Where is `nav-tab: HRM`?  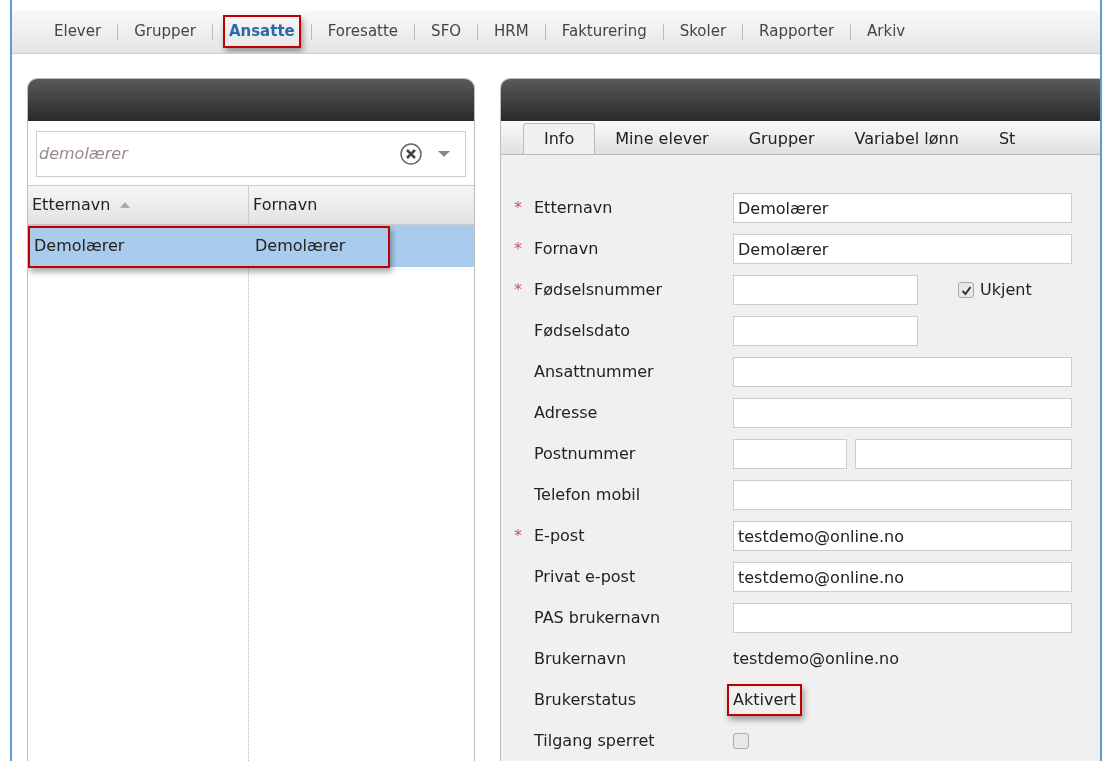 nav-tab: HRM is located at coordinates (511, 31).